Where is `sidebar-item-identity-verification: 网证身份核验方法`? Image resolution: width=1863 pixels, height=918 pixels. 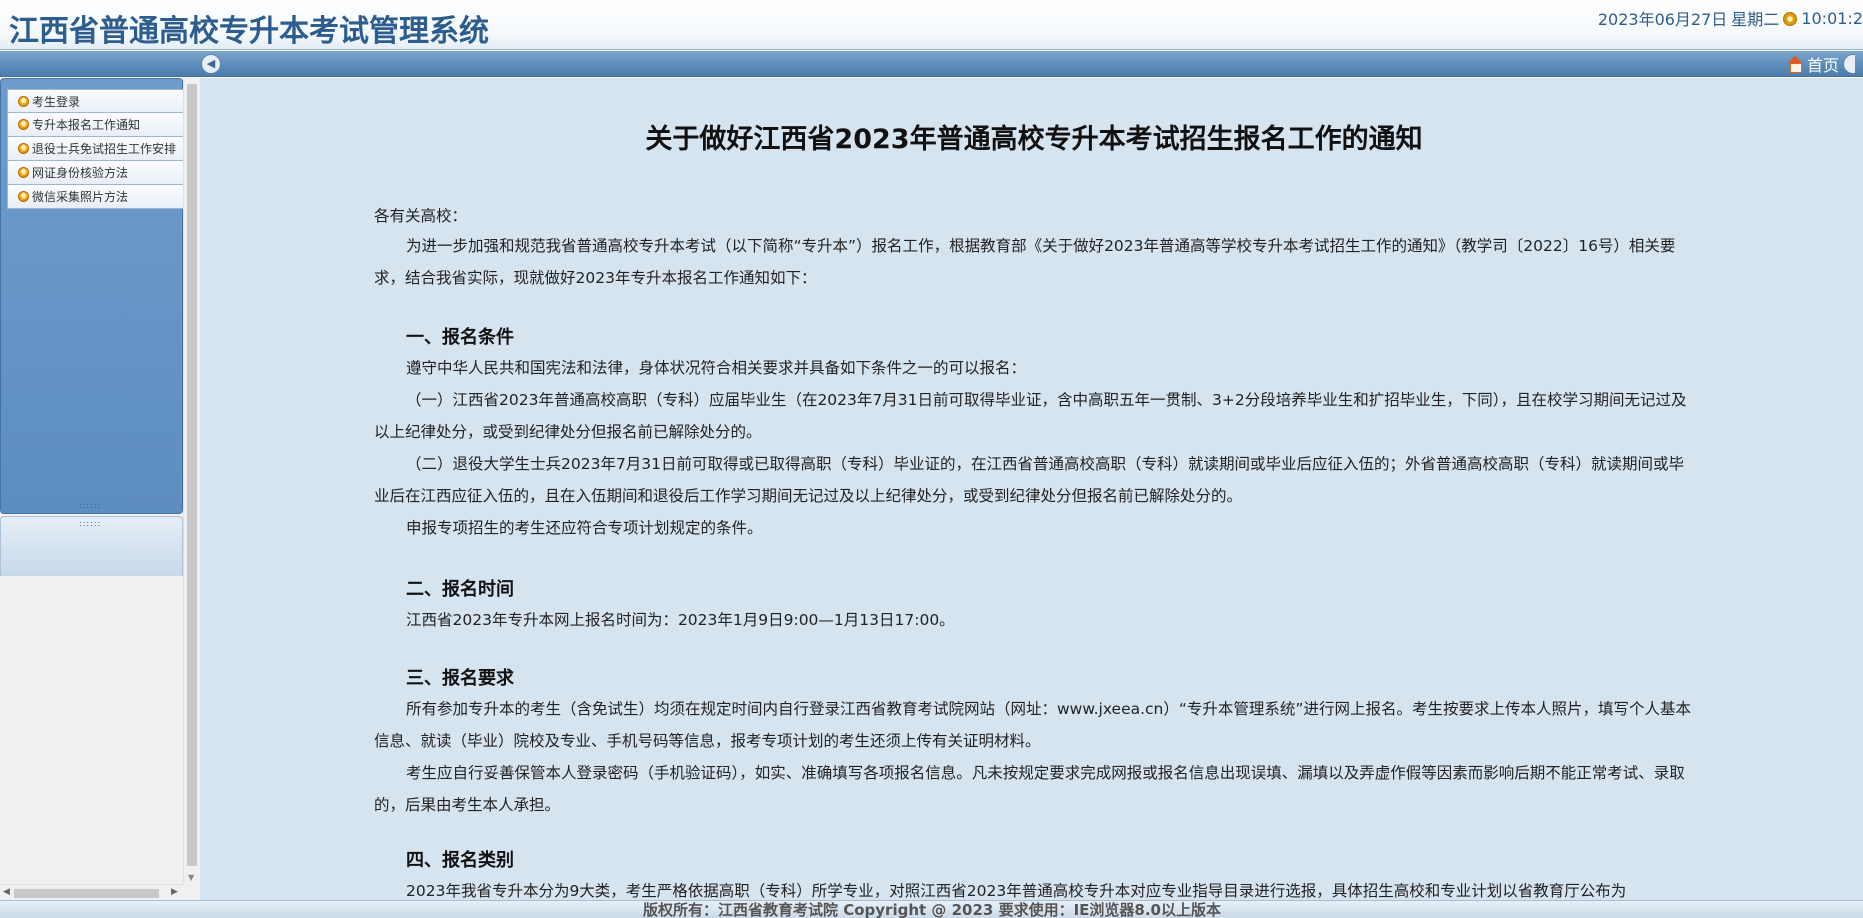
sidebar-item-identity-verification: 网证身份核验方法 is located at coordinates (95, 173).